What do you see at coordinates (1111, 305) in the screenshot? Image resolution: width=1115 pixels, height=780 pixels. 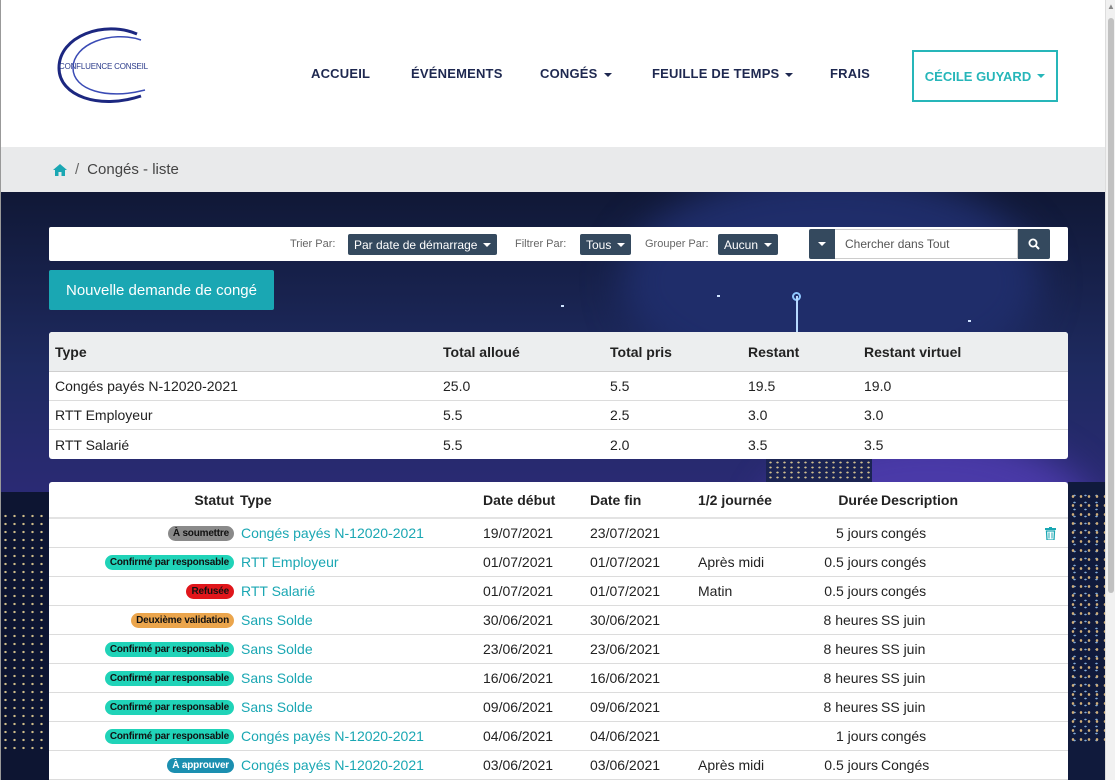 I see `scrollbar-thumb` at bounding box center [1111, 305].